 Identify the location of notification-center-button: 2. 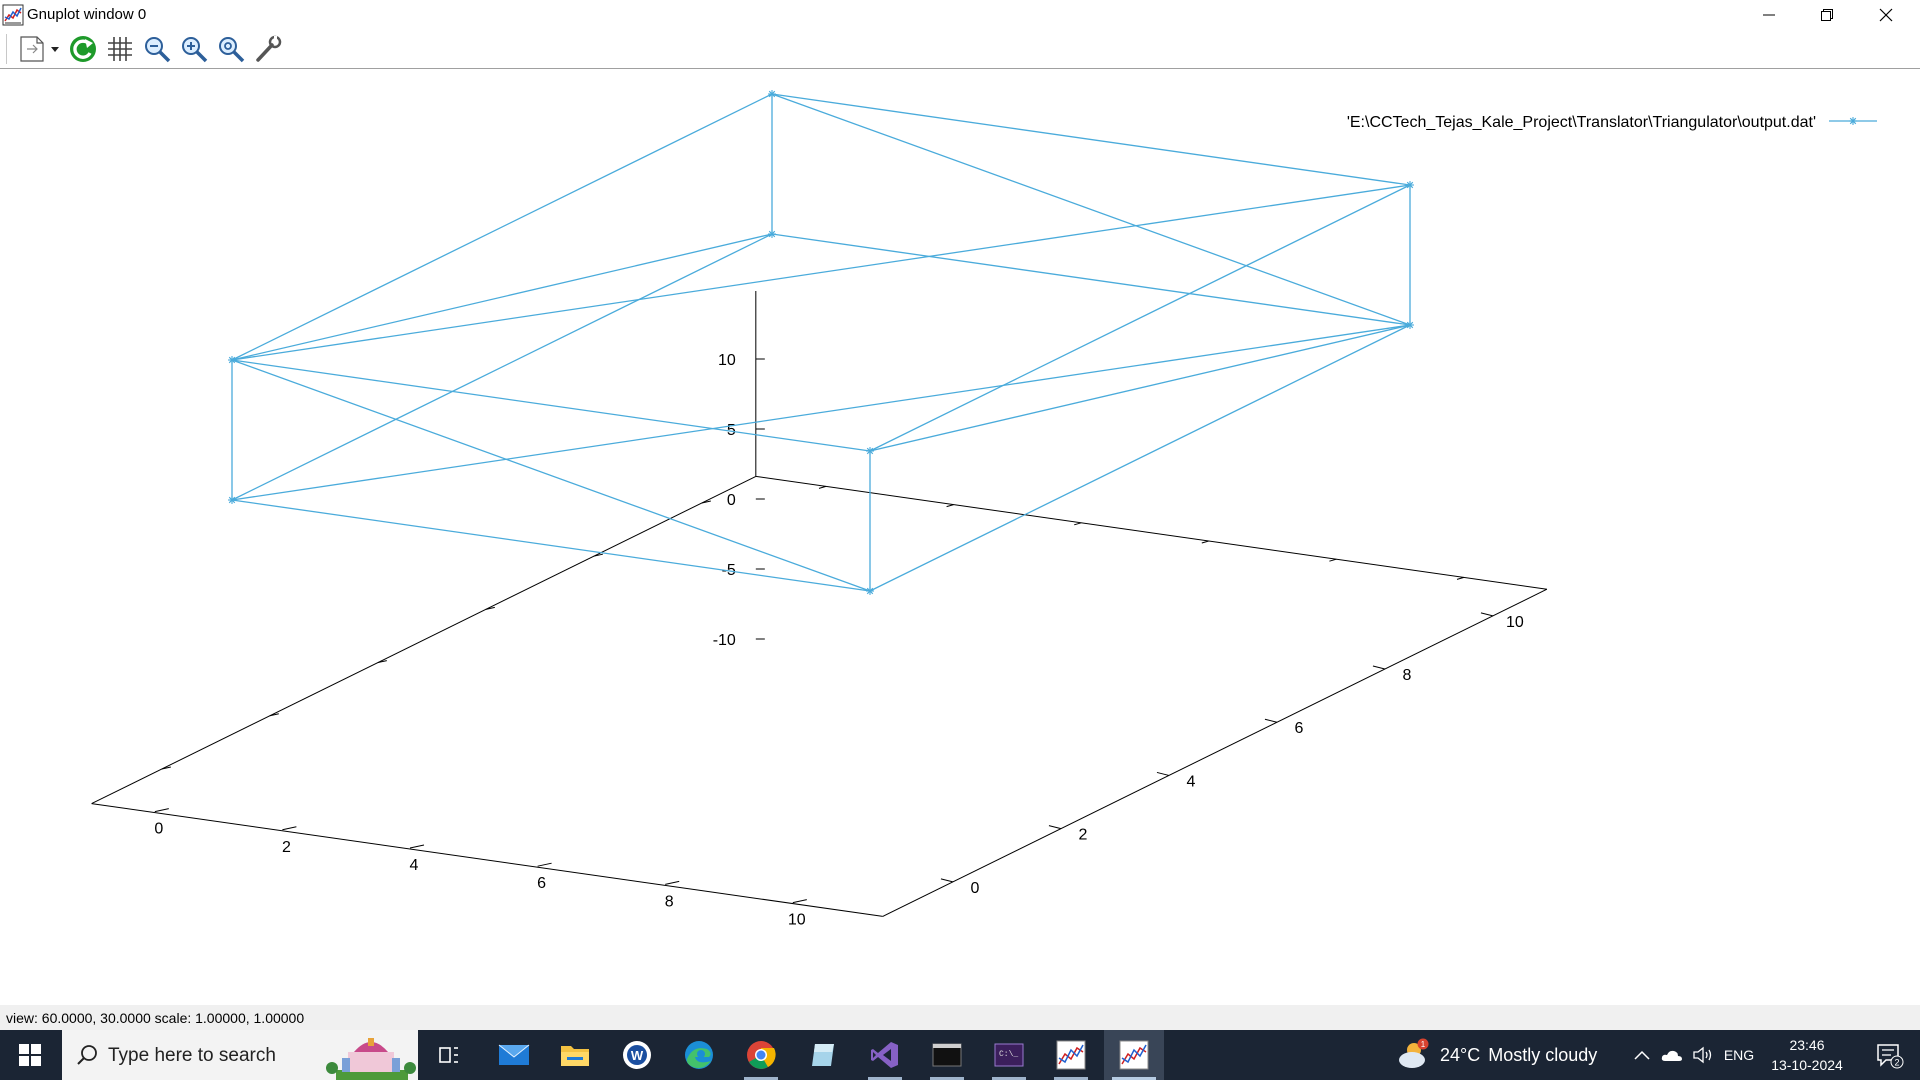
(1890, 1055).